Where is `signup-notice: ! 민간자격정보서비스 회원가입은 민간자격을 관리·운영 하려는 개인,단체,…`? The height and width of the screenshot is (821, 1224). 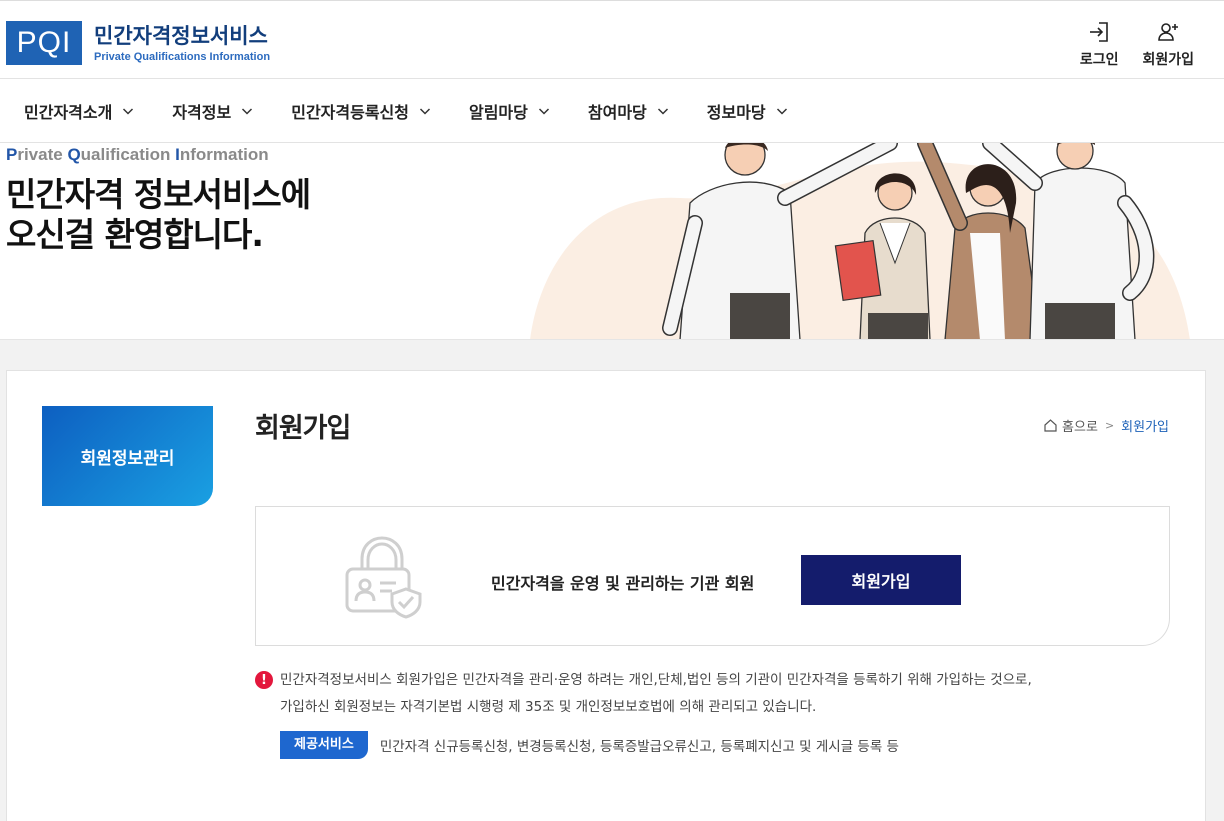 signup-notice: ! 민간자격정보서비스 회원가입은 민간자격을 관리·운영 하려는 개인,단체,… is located at coordinates (705, 713).